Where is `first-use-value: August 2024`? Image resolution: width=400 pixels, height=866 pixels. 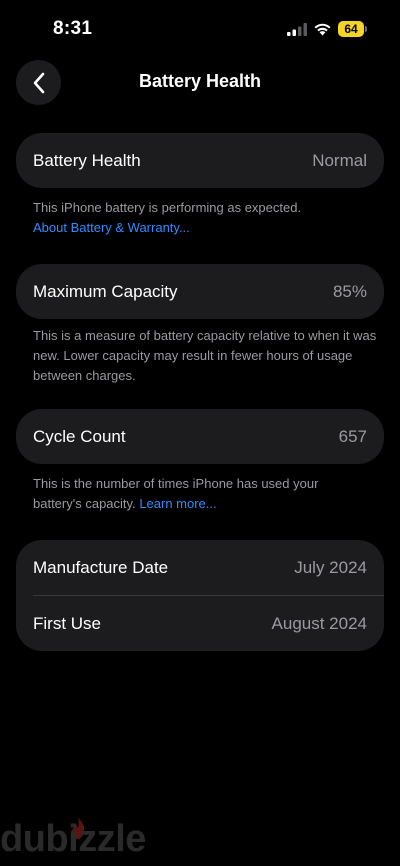
first-use-value: August 2024 is located at coordinates (319, 623).